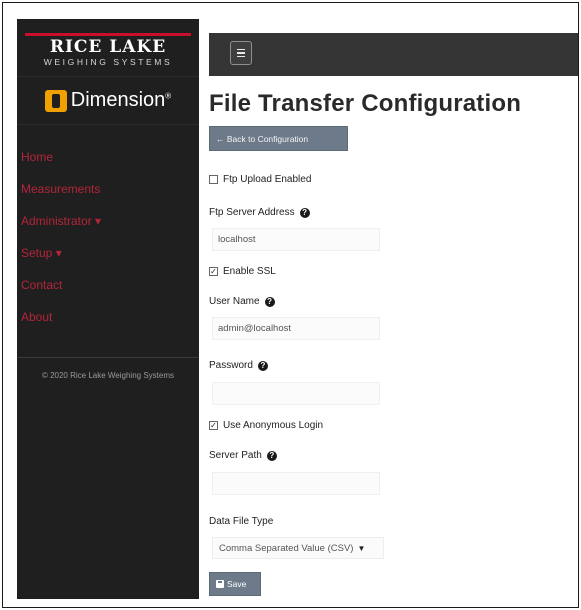 This screenshot has height=610, width=581. I want to click on sidebar-item-about: About, so click(108, 317).